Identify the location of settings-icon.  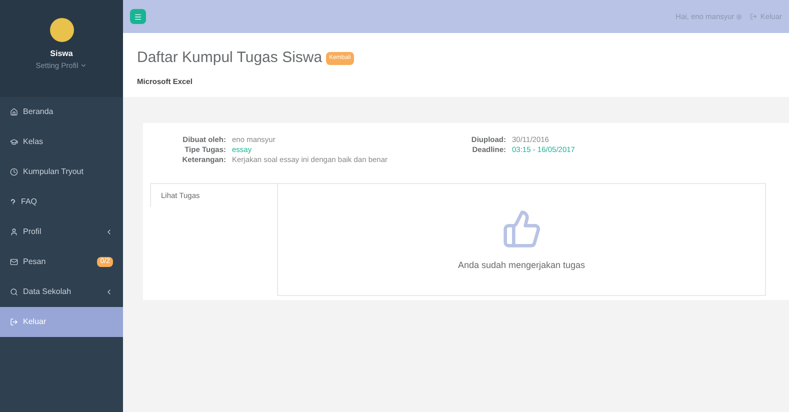
(739, 17).